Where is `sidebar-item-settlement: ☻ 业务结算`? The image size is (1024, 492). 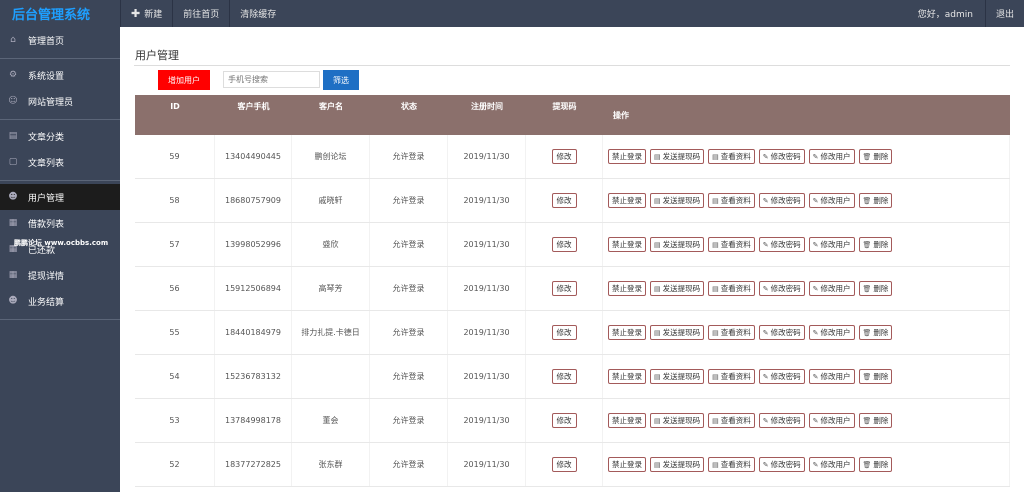
sidebar-item-settlement: ☻ 业务结算 is located at coordinates (60, 301).